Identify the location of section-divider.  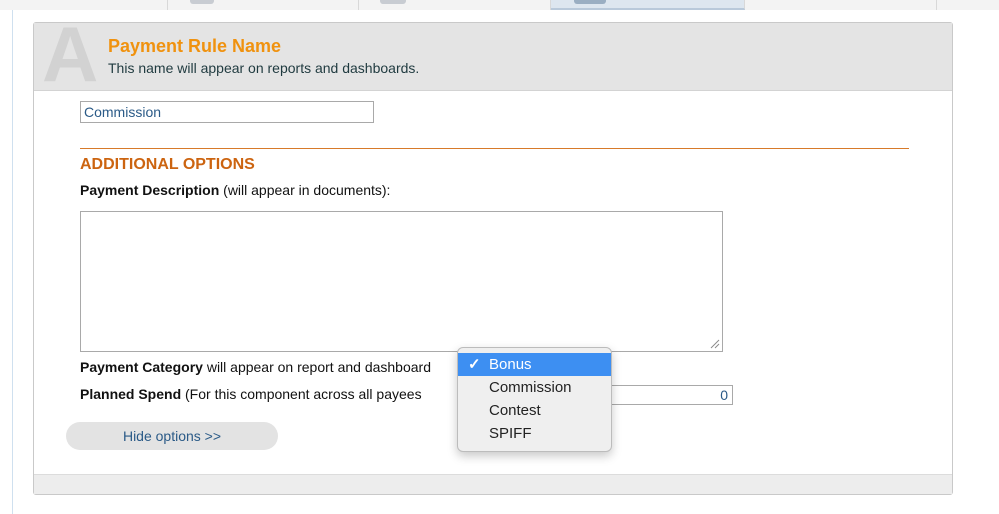
(494, 148).